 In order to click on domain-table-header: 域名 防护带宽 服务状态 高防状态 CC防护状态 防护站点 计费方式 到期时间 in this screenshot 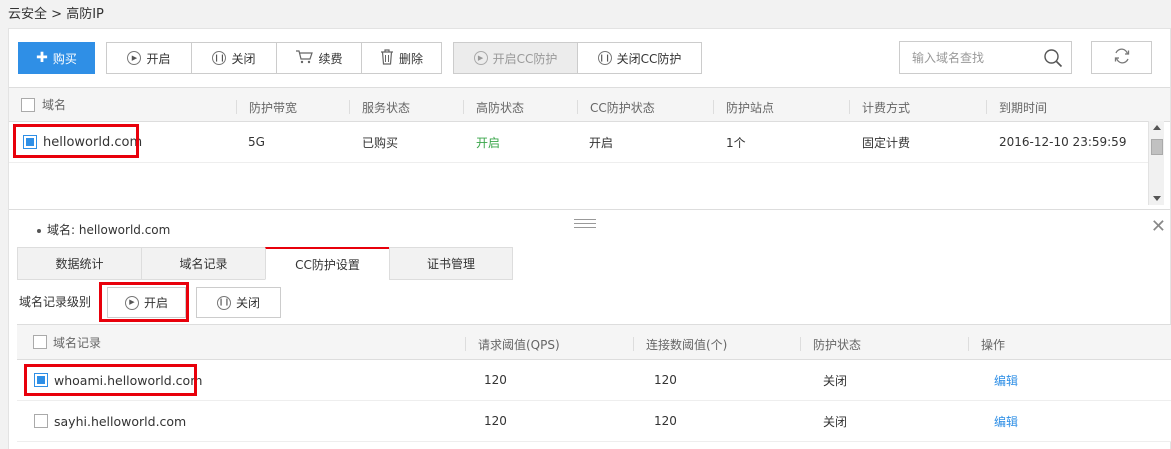, I will do `click(589, 104)`.